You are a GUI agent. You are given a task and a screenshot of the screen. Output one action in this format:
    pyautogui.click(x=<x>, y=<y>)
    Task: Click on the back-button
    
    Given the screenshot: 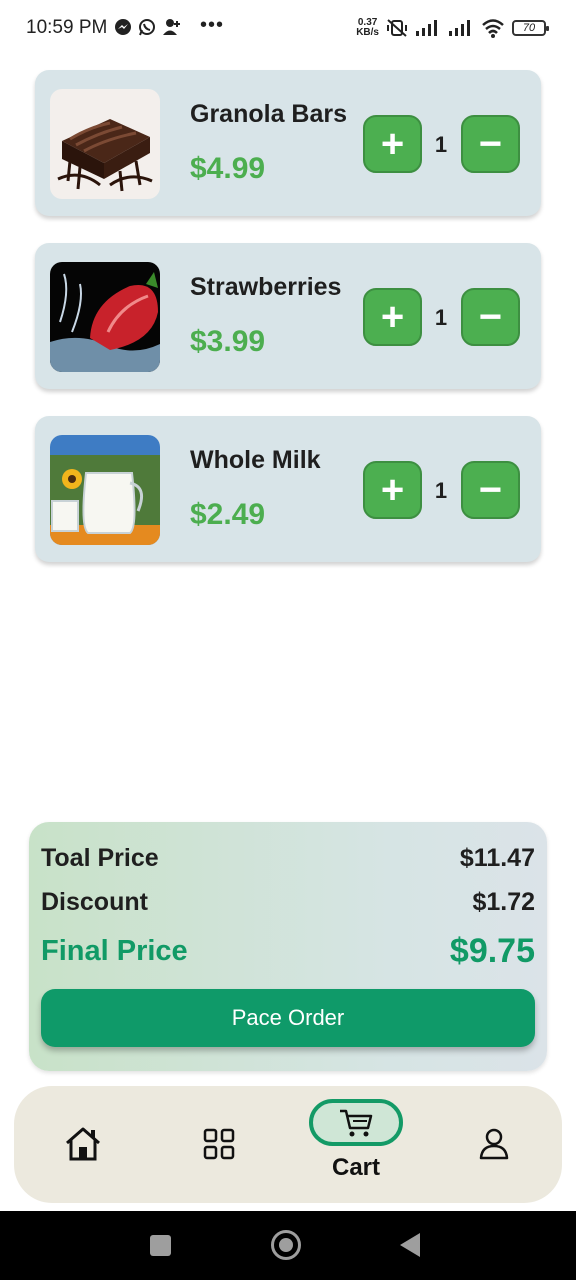 What is the action you would take?
    pyautogui.click(x=410, y=1245)
    